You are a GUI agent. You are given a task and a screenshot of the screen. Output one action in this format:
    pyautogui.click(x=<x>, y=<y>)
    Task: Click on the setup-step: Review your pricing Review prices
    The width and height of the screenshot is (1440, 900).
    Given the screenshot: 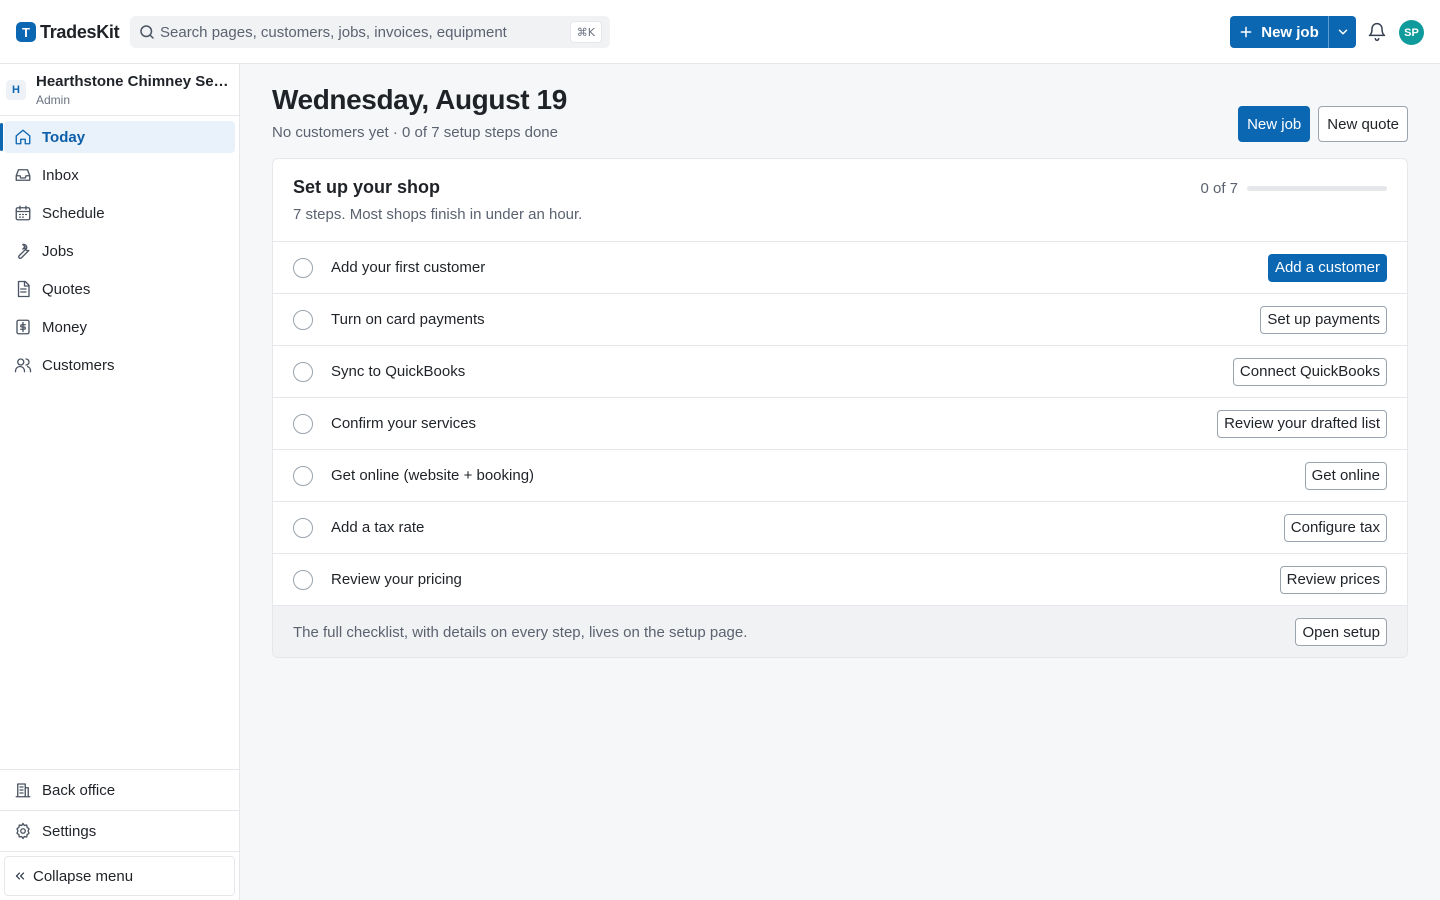 What is the action you would take?
    pyautogui.click(x=840, y=580)
    